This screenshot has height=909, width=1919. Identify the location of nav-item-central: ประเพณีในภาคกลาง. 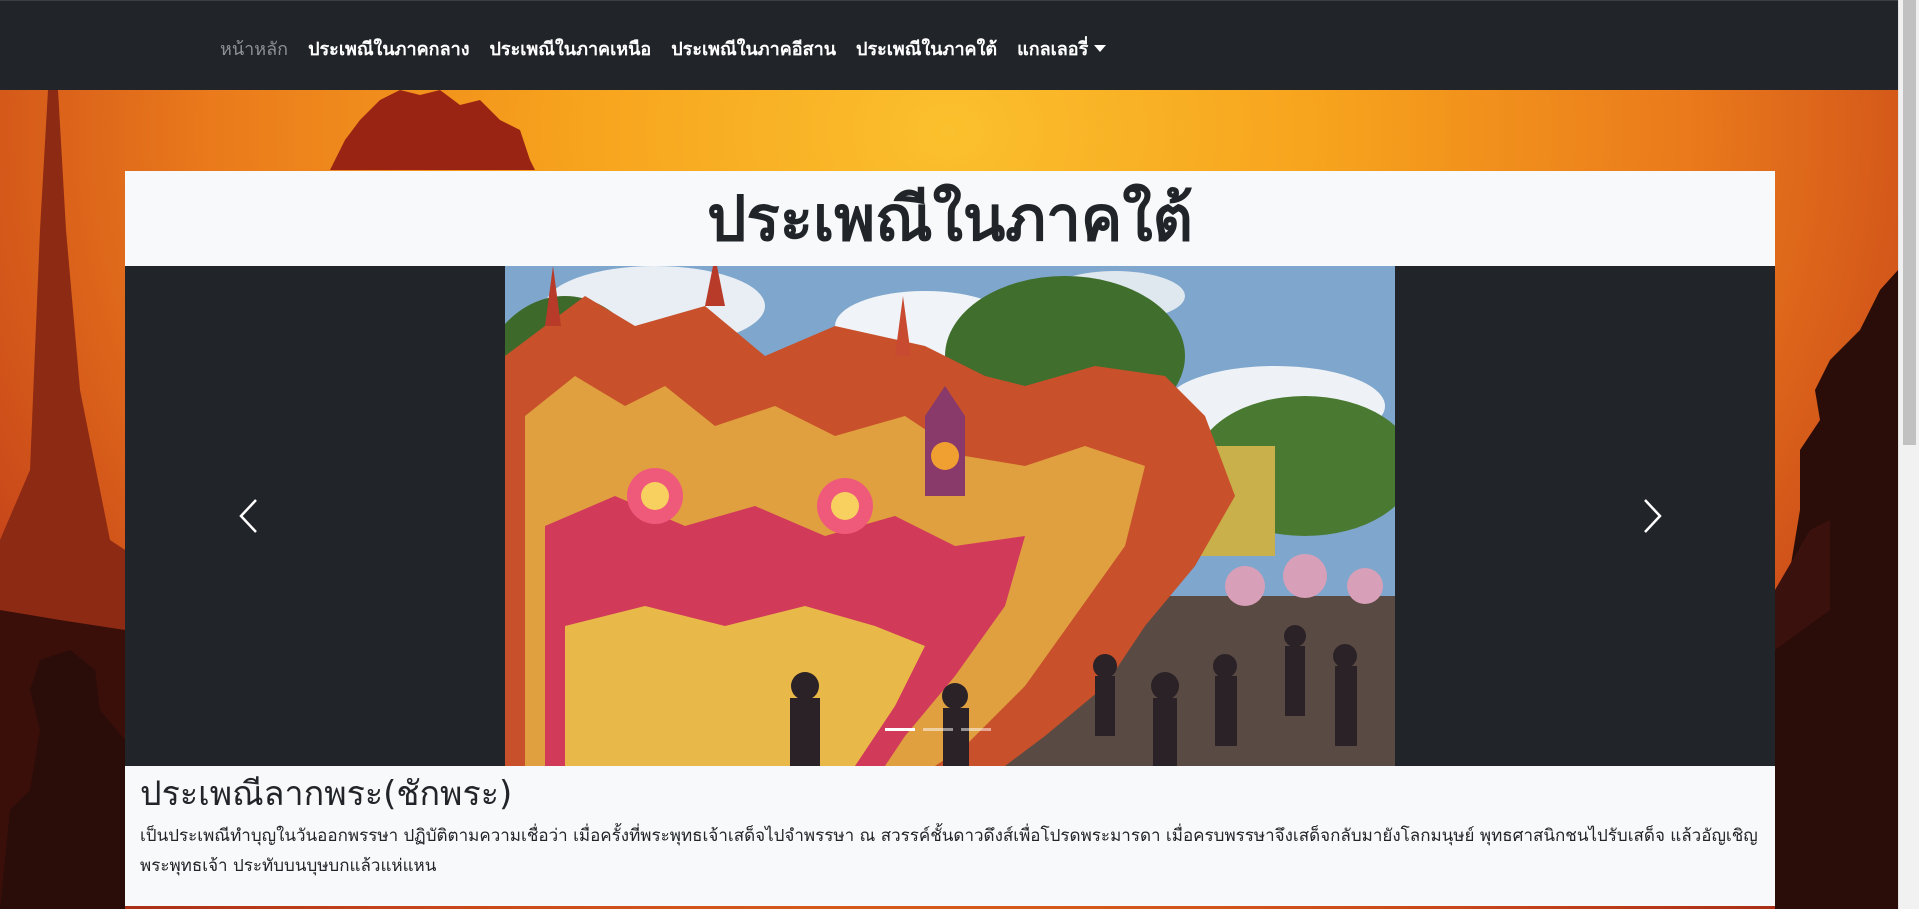
(388, 48).